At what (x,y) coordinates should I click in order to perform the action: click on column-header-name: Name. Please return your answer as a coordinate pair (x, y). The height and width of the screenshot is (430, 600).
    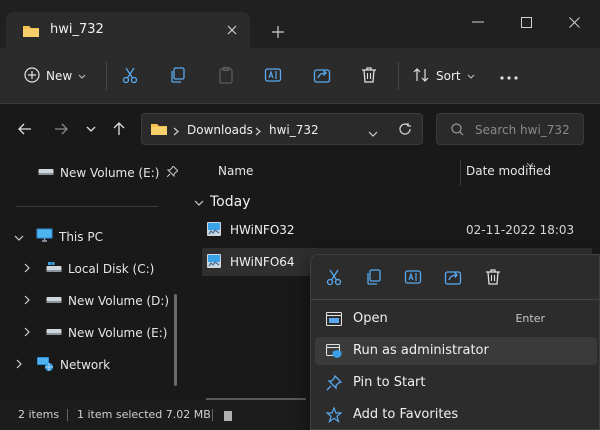
    Looking at the image, I should click on (235, 171).